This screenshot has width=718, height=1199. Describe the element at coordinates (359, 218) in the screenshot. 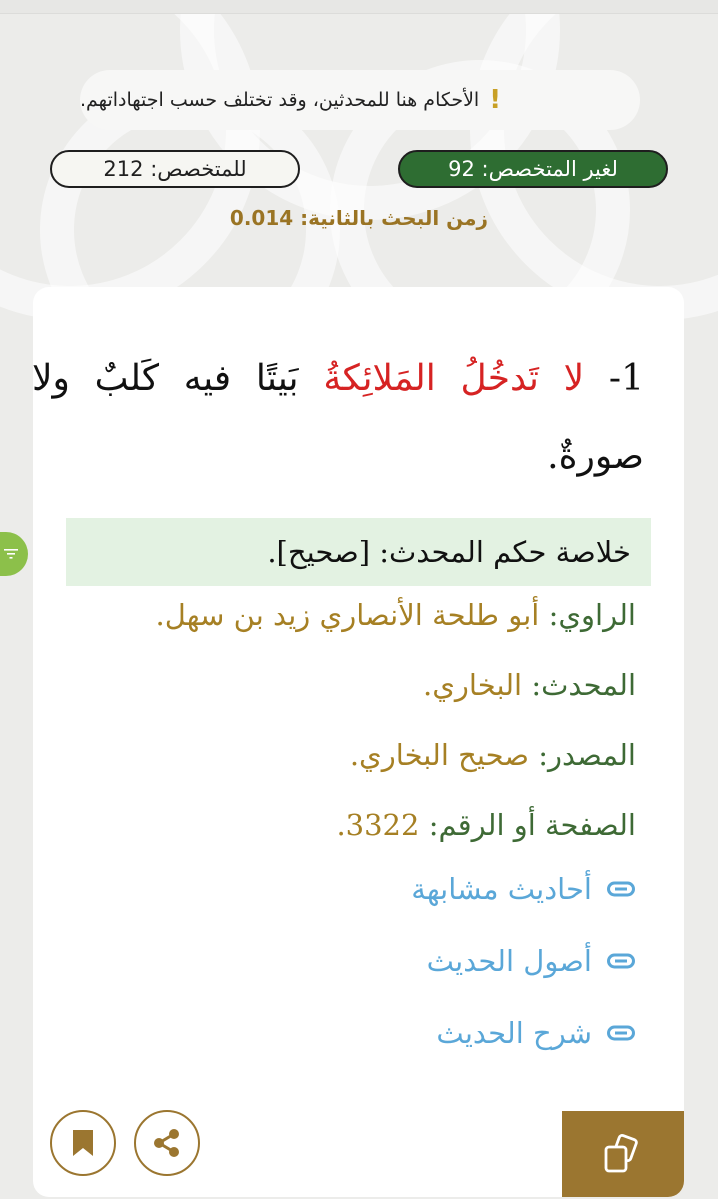

I see `search-time: زمن البحث بالثانية: 0.014` at that location.